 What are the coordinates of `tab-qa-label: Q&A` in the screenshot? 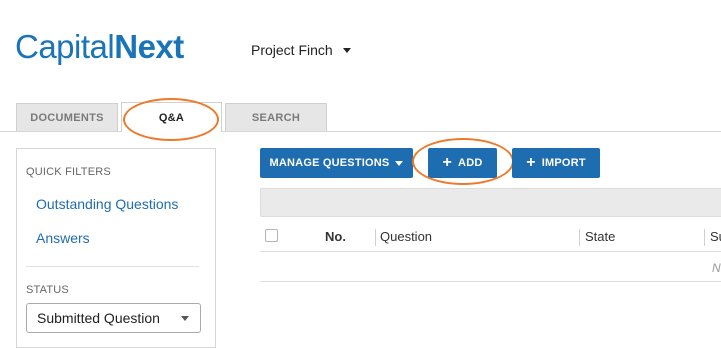 It's located at (171, 117).